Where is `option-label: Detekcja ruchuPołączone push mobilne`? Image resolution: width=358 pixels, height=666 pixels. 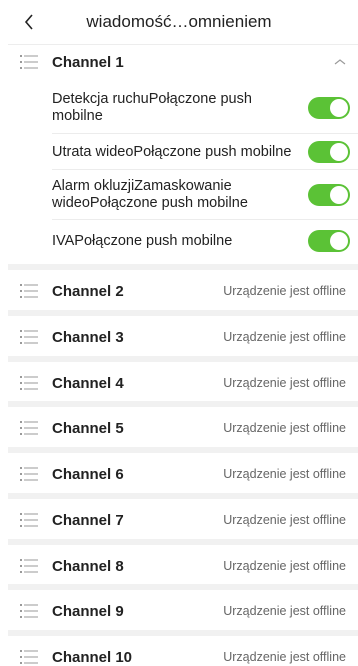 option-label: Detekcja ruchuPołączone push mobilne is located at coordinates (152, 107).